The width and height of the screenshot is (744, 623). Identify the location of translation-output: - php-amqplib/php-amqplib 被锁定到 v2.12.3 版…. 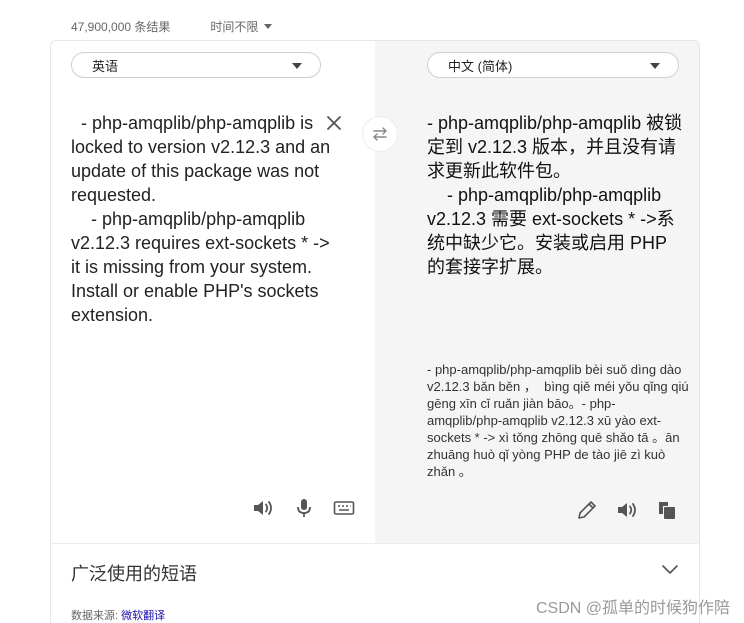
(555, 195).